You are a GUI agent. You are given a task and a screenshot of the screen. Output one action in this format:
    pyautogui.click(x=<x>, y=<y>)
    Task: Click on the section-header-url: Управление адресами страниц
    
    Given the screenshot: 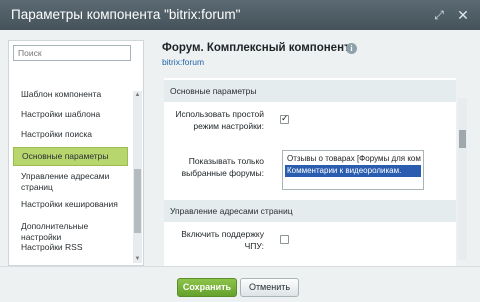 What is the action you would take?
    pyautogui.click(x=310, y=211)
    